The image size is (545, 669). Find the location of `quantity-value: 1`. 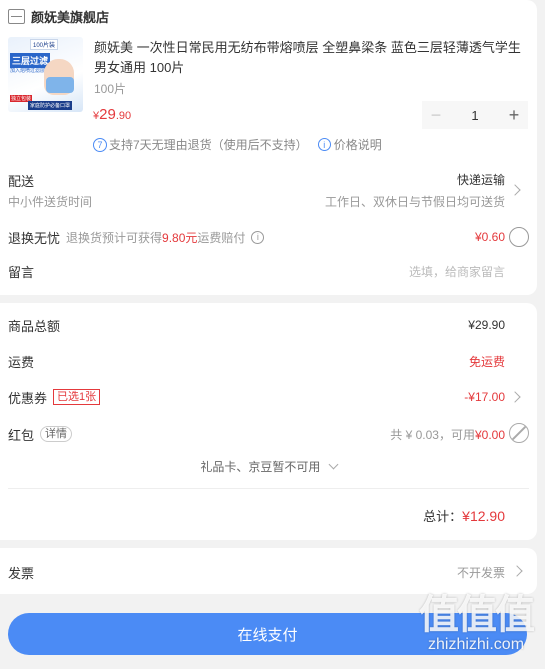

quantity-value: 1 is located at coordinates (475, 115).